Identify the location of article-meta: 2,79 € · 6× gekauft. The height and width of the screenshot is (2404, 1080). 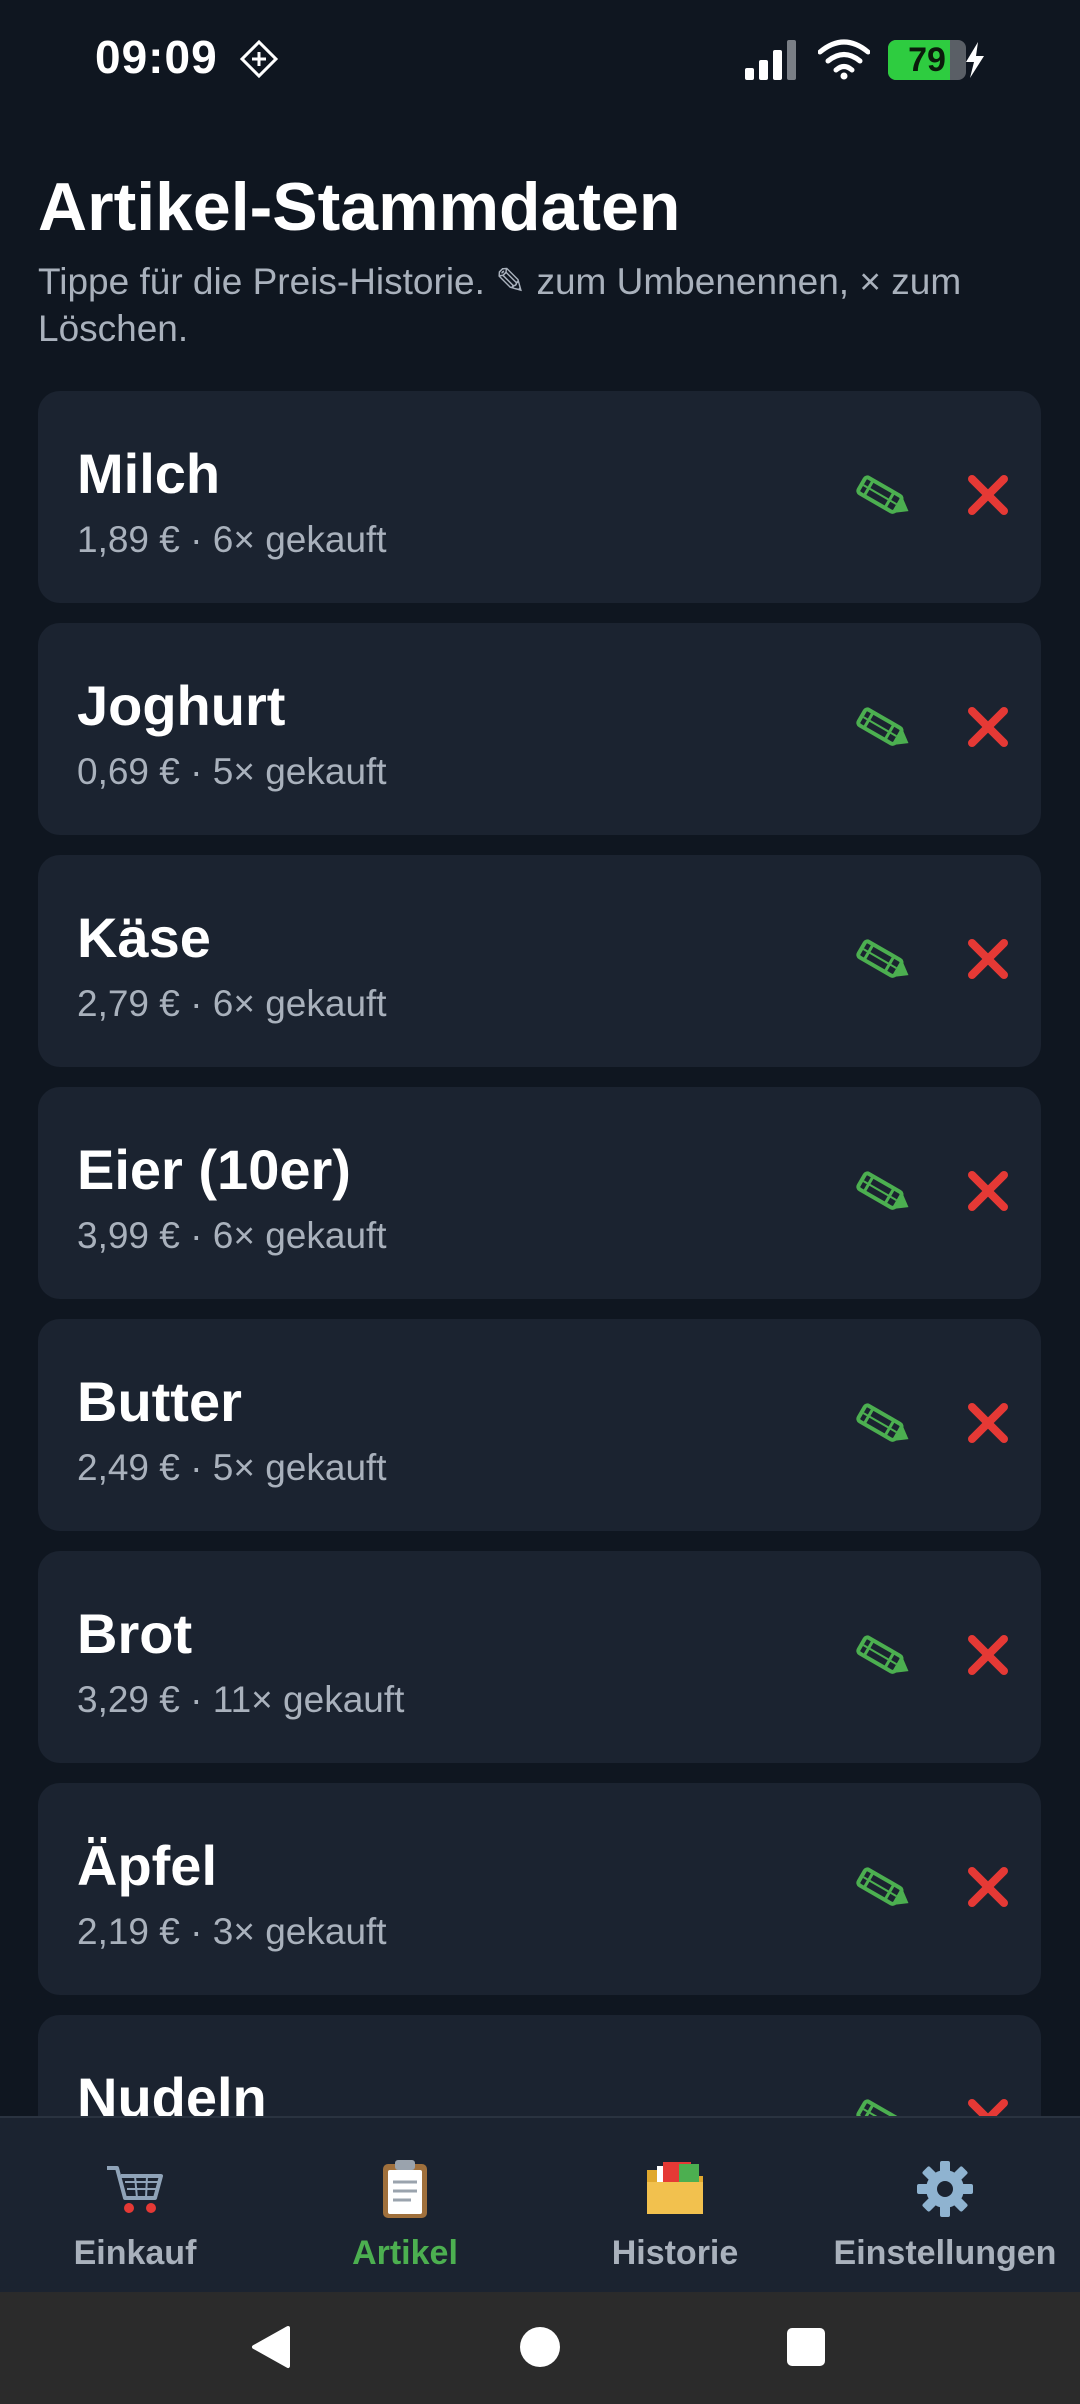
(232, 1003).